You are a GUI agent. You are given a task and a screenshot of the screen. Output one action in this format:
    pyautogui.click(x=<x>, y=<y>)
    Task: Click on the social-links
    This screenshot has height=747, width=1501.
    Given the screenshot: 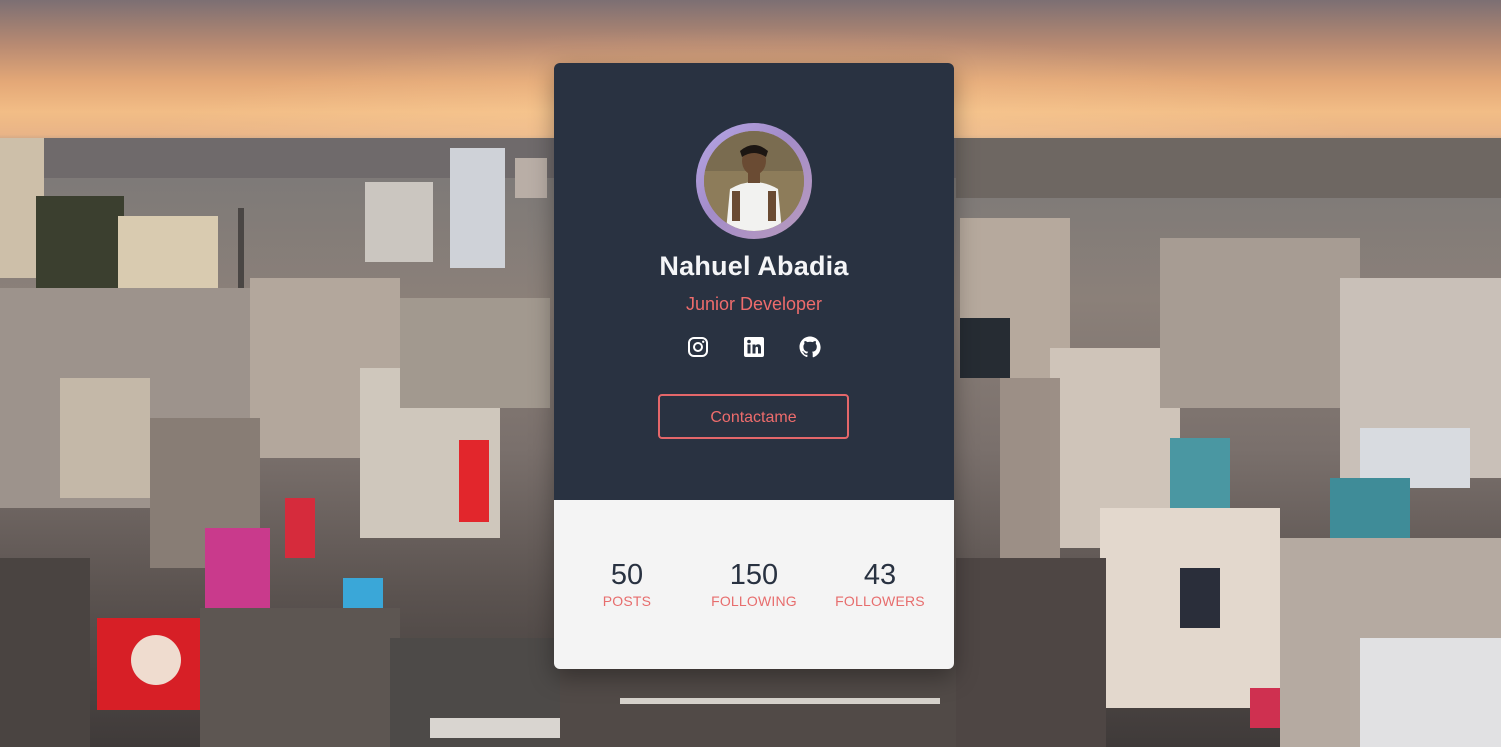 What is the action you would take?
    pyautogui.click(x=754, y=347)
    